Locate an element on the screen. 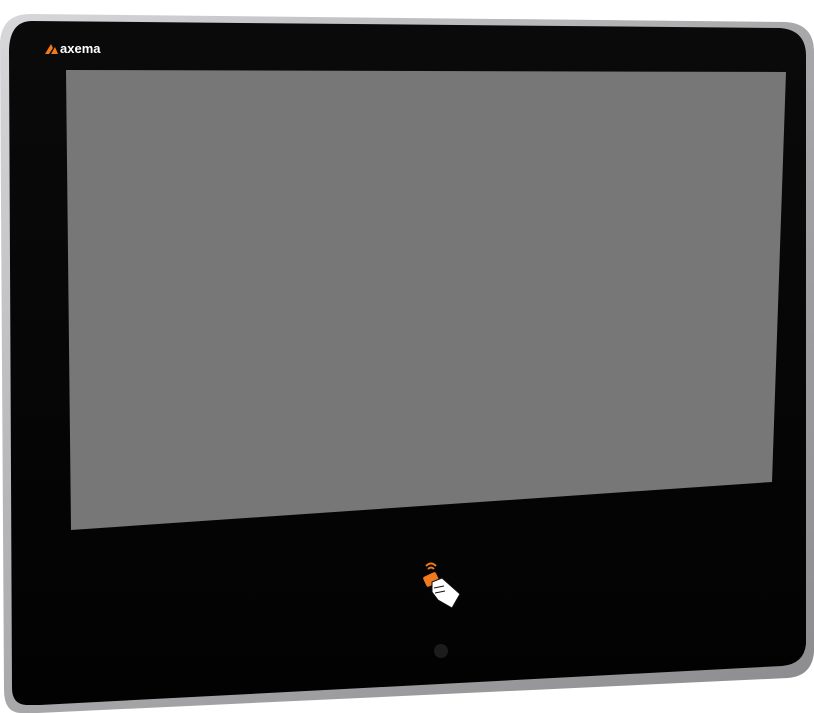  brand-name: axema is located at coordinates (80, 48).